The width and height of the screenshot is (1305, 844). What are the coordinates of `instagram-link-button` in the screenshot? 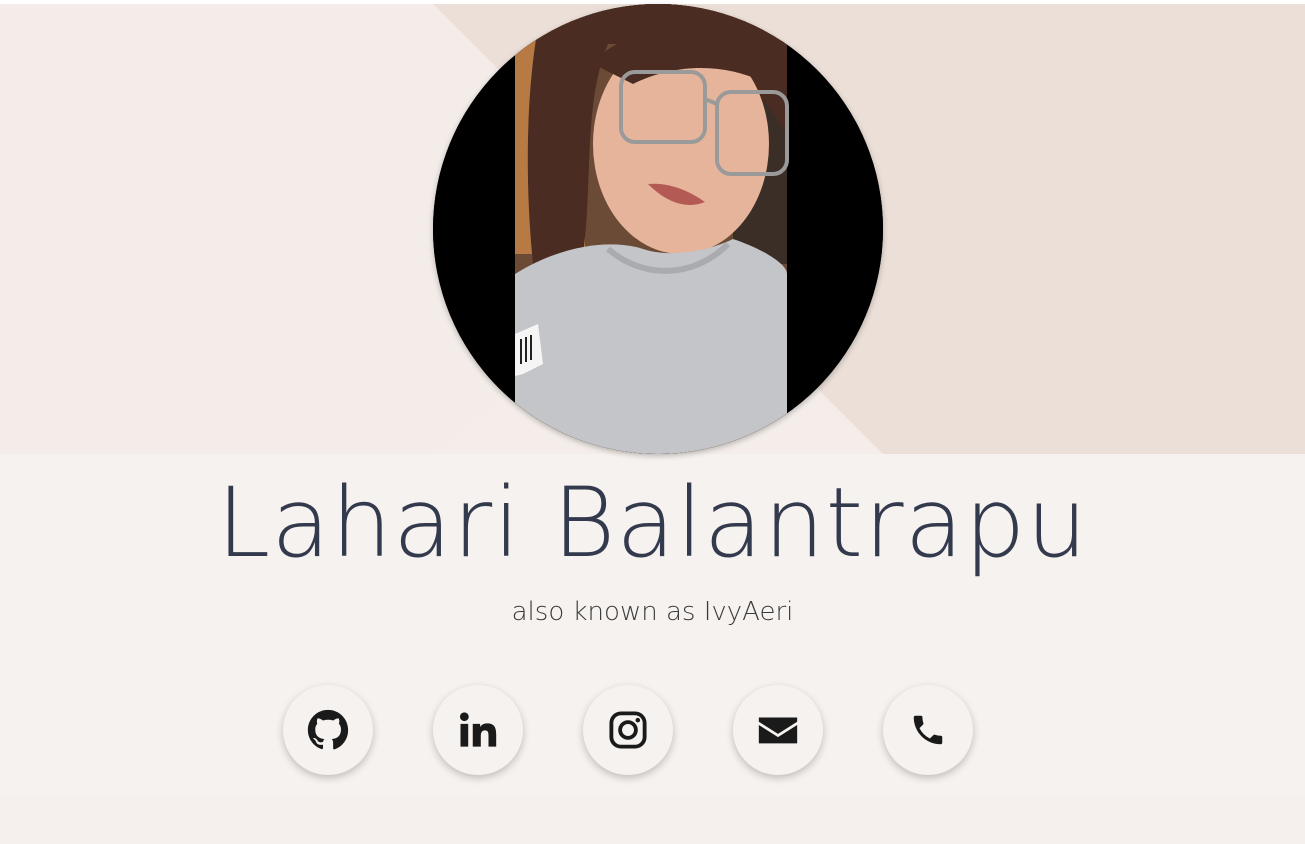 It's located at (628, 730).